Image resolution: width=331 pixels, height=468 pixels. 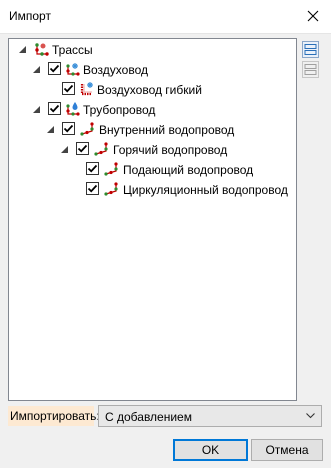 I want to click on tree-item-pipeline: Трубопровод, so click(x=152, y=111).